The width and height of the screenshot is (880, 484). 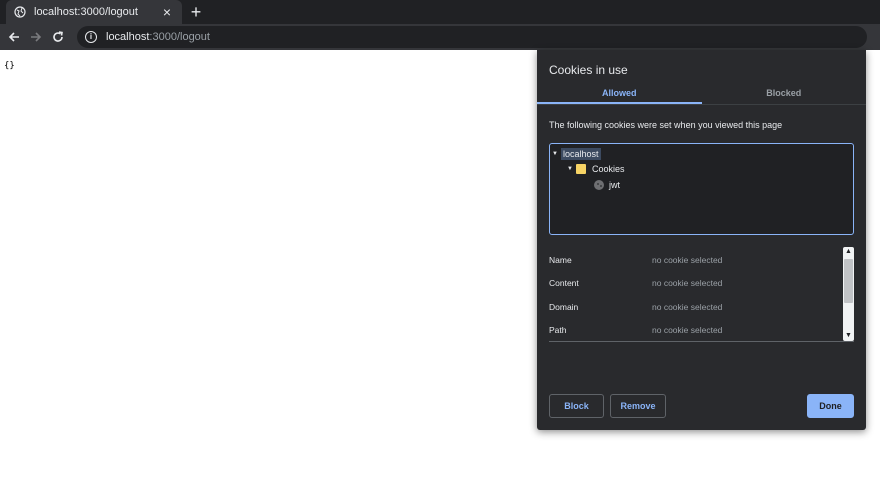 What do you see at coordinates (588, 70) in the screenshot?
I see `dialog-title: Cookies in use` at bounding box center [588, 70].